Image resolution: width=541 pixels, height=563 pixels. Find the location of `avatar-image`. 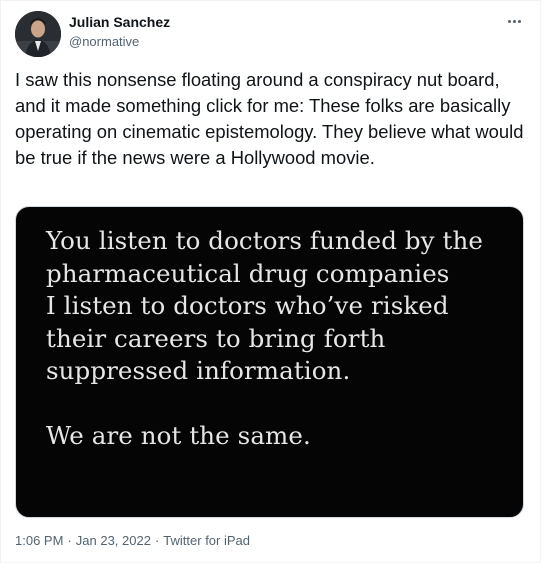

avatar-image is located at coordinates (38, 34).